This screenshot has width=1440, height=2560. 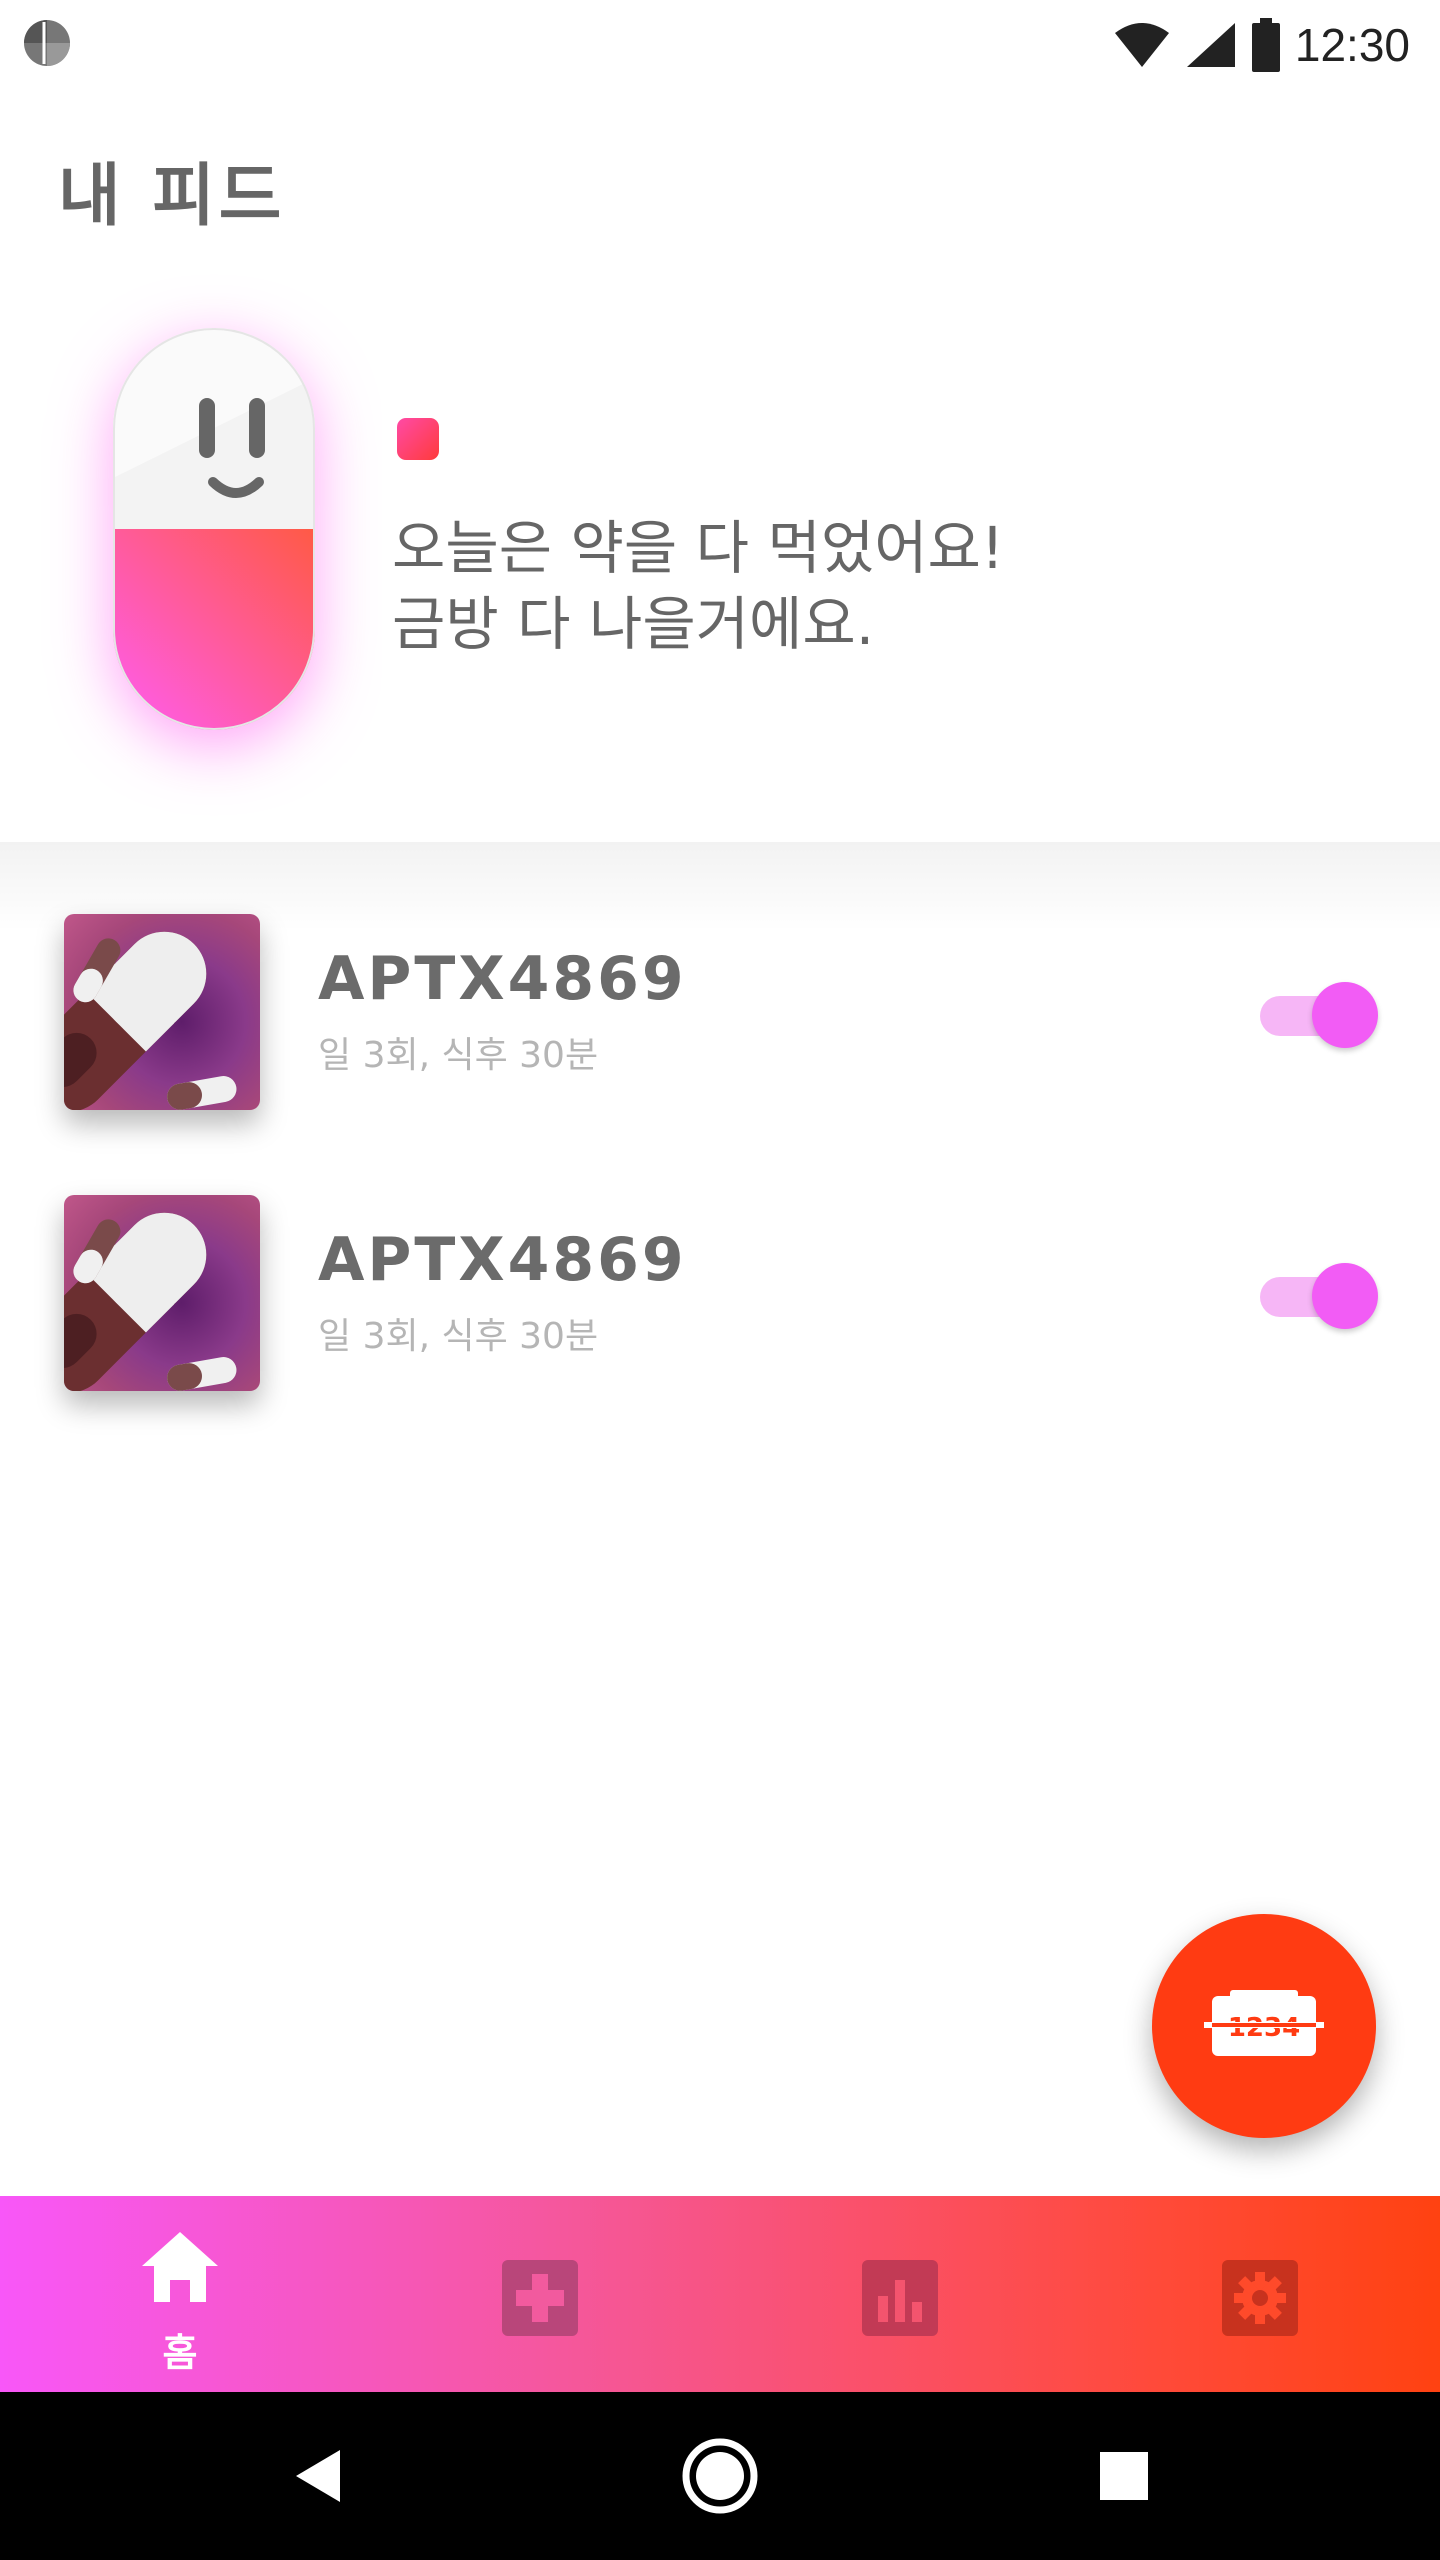 What do you see at coordinates (418, 439) in the screenshot?
I see `status-indicator` at bounding box center [418, 439].